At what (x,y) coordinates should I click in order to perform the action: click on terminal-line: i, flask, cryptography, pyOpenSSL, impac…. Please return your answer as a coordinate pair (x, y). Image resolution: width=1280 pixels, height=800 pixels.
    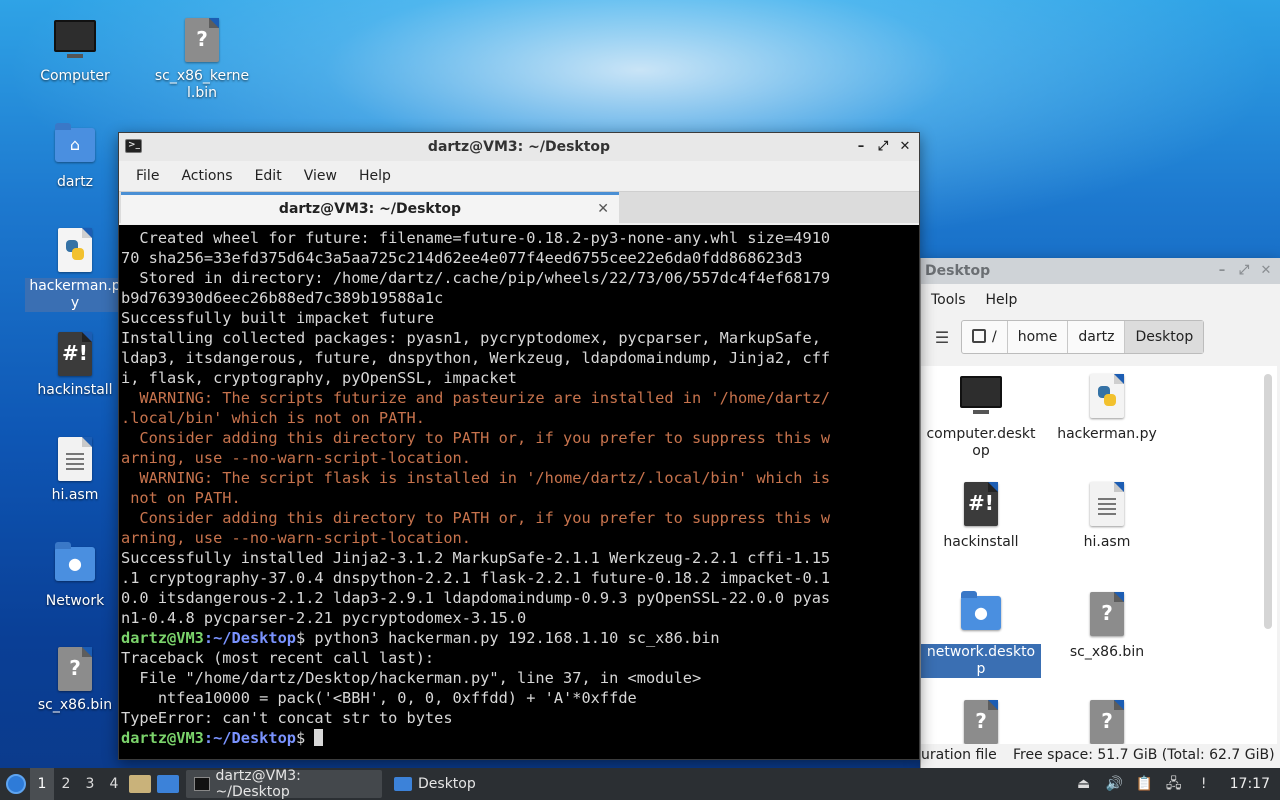
    Looking at the image, I should click on (319, 378).